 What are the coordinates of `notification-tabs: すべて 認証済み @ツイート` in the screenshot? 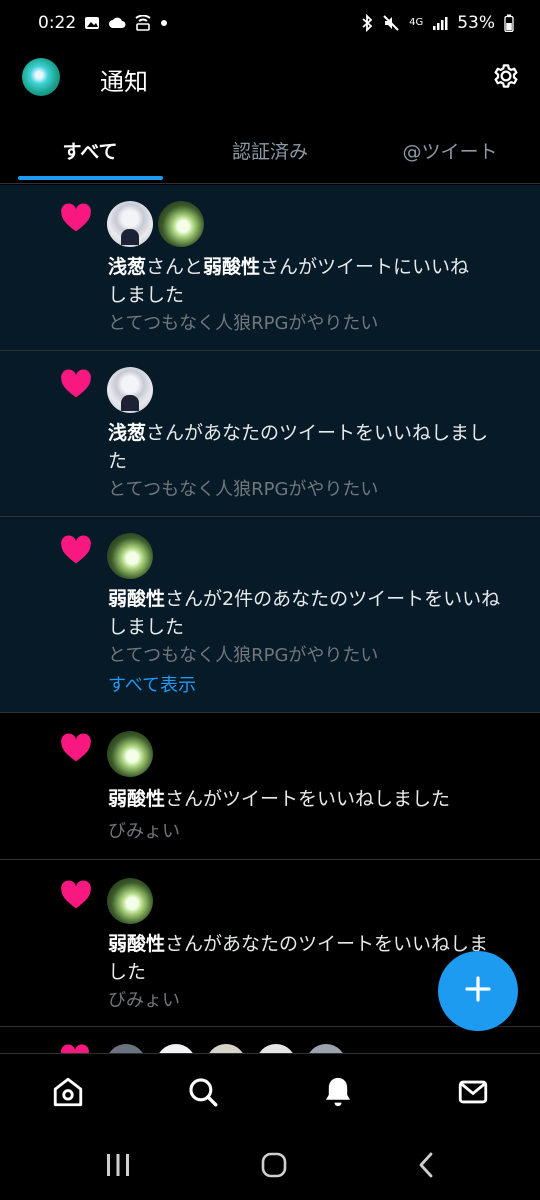 It's located at (270, 152).